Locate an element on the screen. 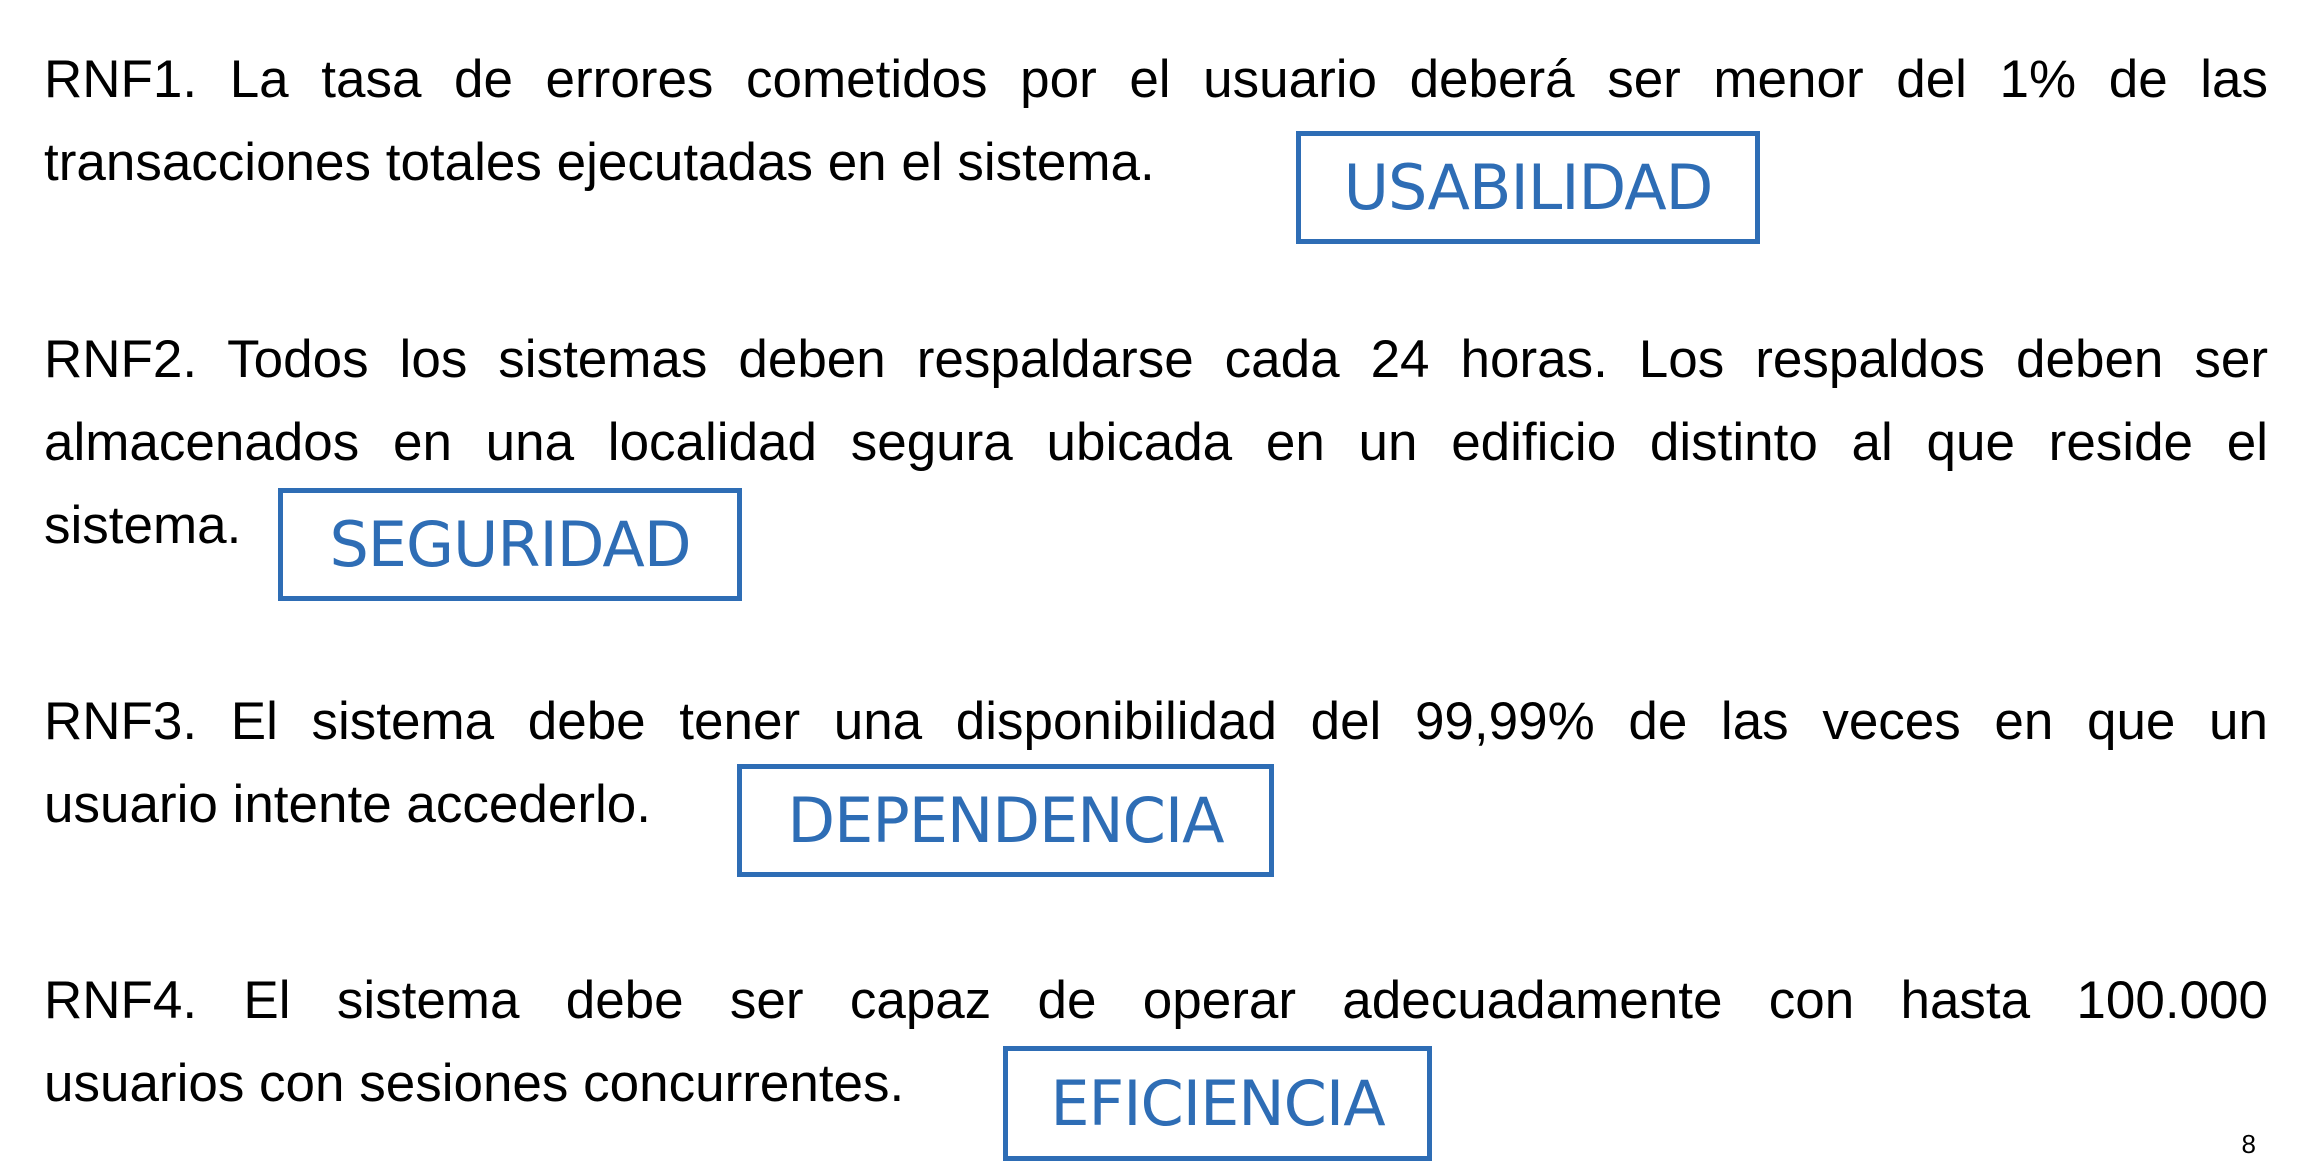 The image size is (2298, 1172). page-number: 8 is located at coordinates (2248, 1144).